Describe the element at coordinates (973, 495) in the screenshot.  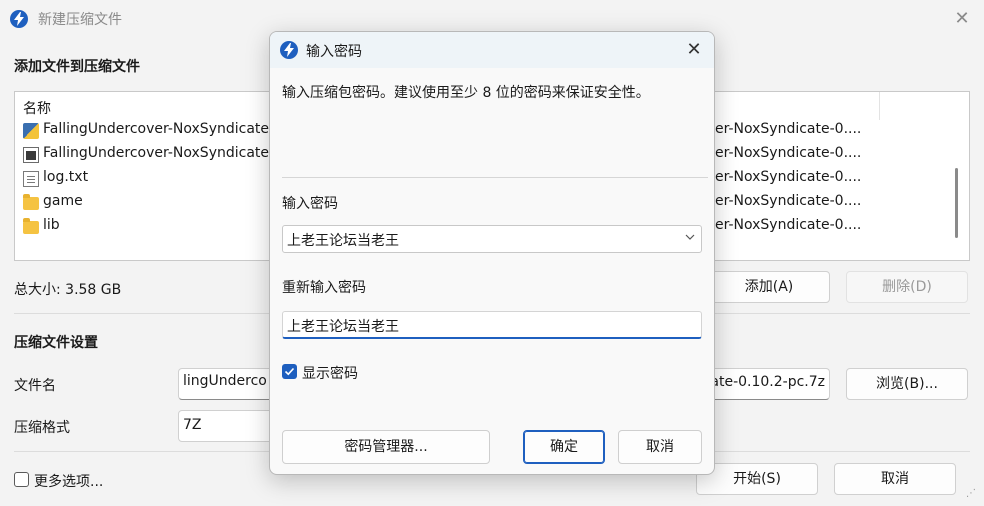
I see `resize-grip-icon: ⋰` at that location.